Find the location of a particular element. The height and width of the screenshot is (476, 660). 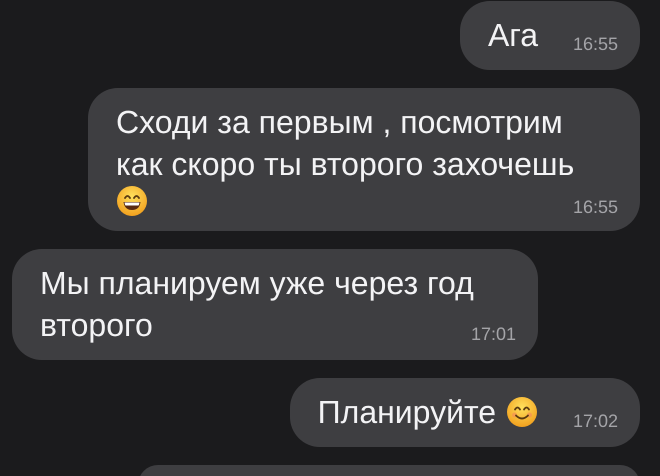

message-text: Планируйте is located at coordinates (407, 412).